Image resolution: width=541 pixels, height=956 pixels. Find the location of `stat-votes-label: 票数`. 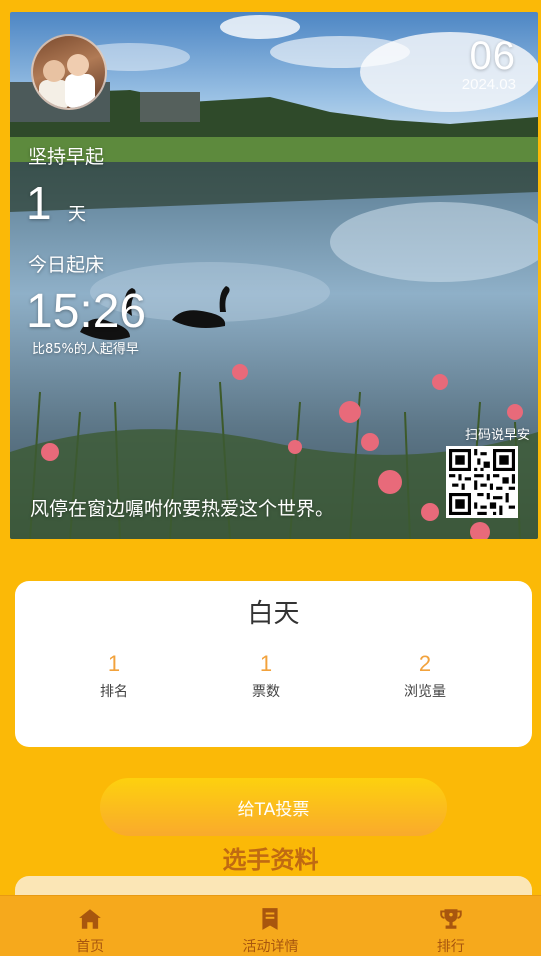

stat-votes-label: 票数 is located at coordinates (266, 692).